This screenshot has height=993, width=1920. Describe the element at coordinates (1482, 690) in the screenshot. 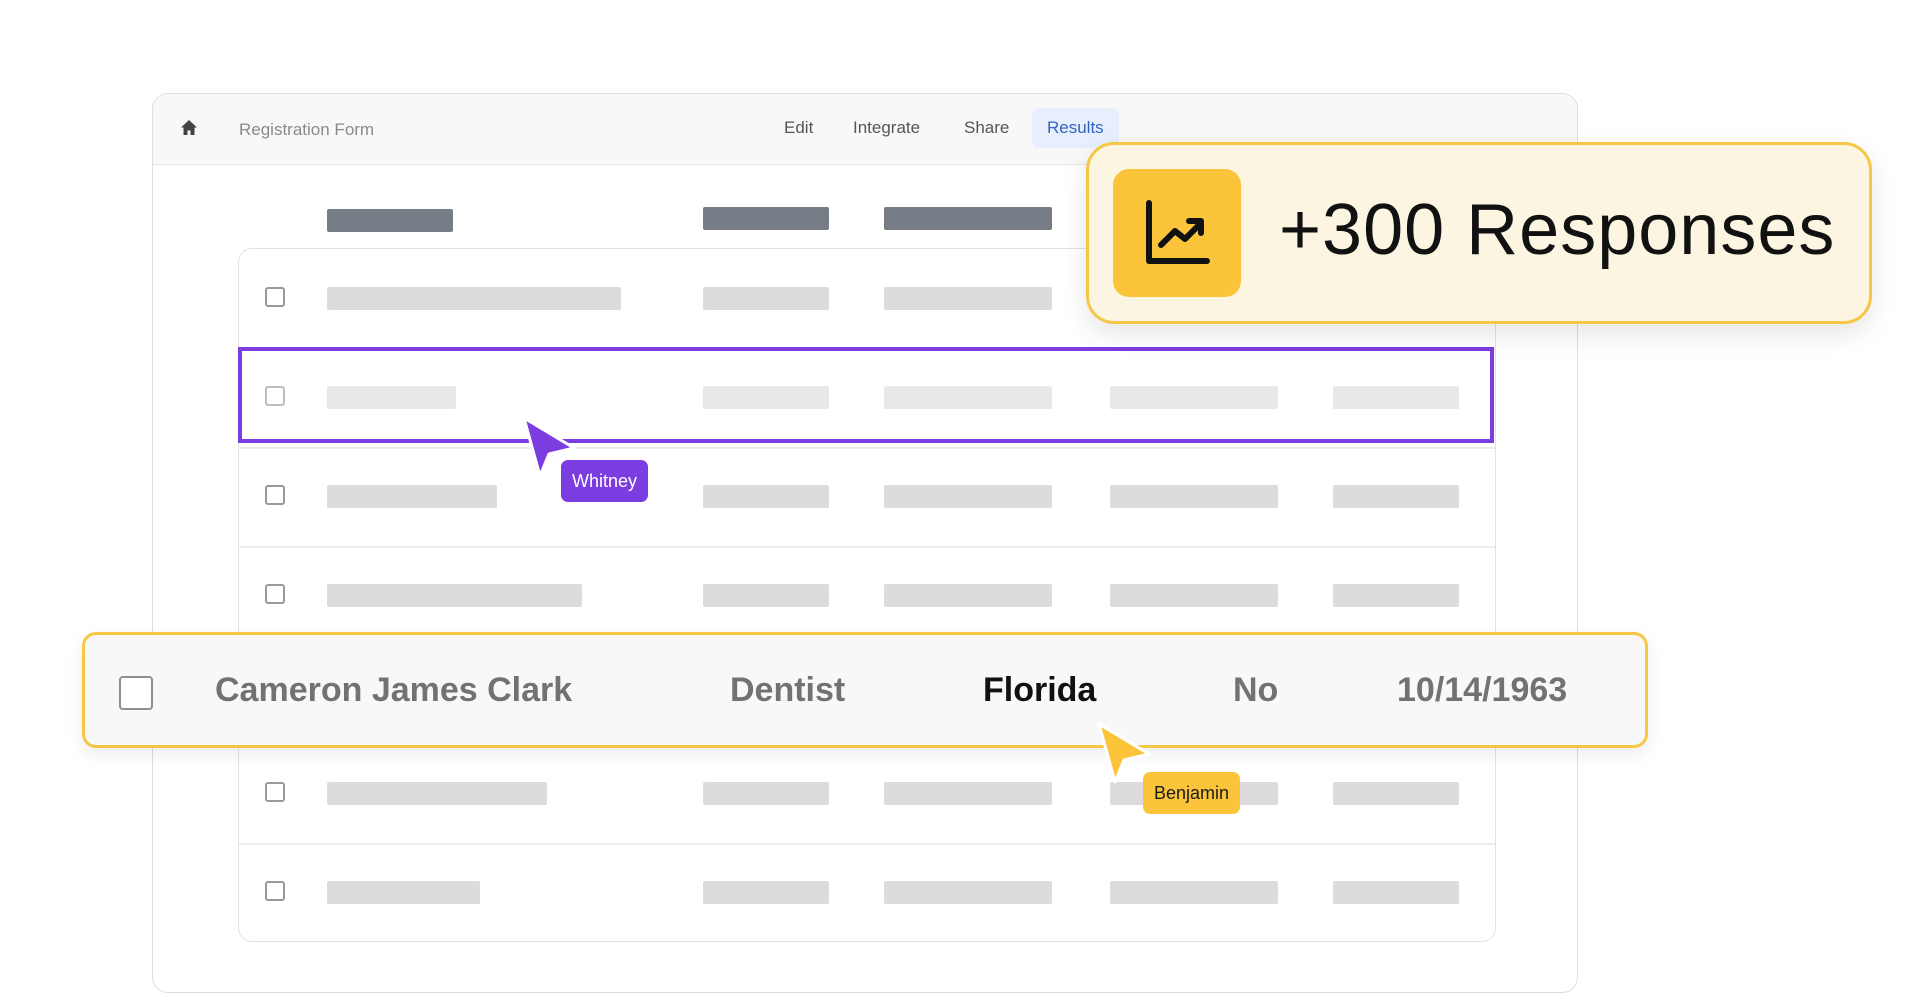

I see `record-date: 10/14/1963` at that location.